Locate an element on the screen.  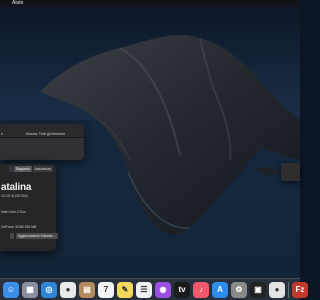
finder-icon: ☺ is located at coordinates (11, 289).